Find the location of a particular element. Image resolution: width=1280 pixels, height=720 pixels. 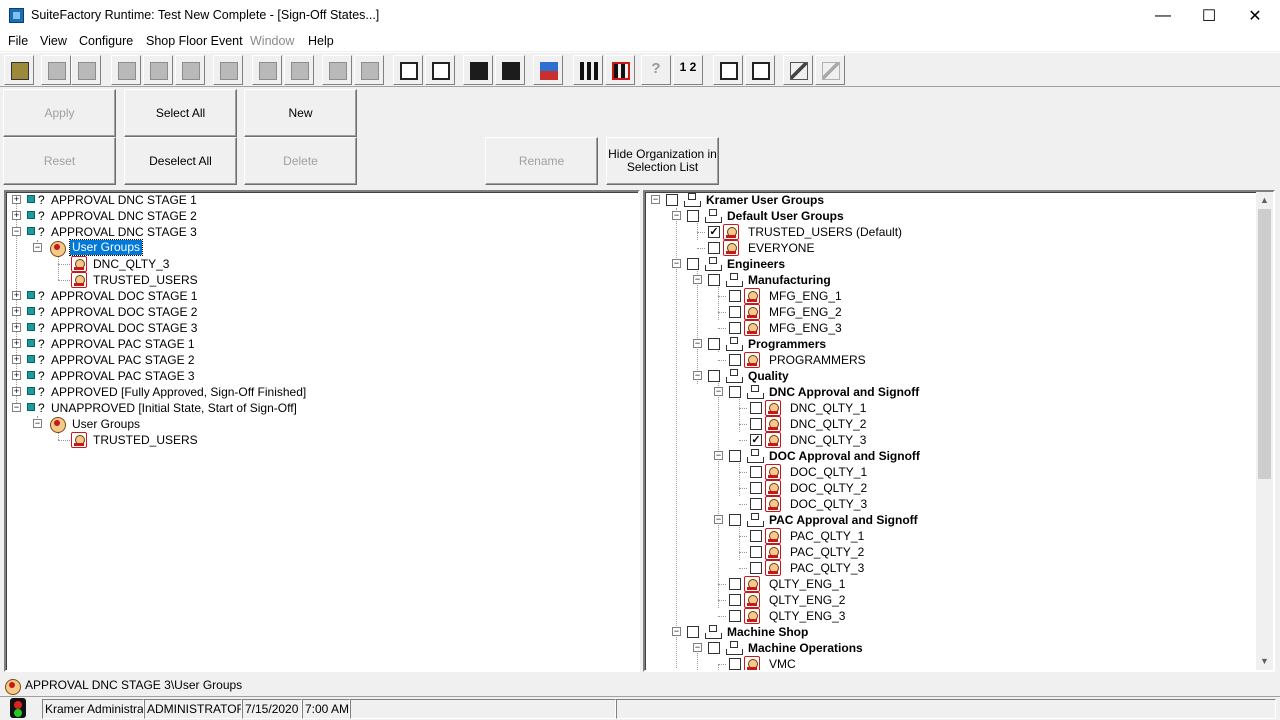

close-button: ✕ is located at coordinates (1255, 15).